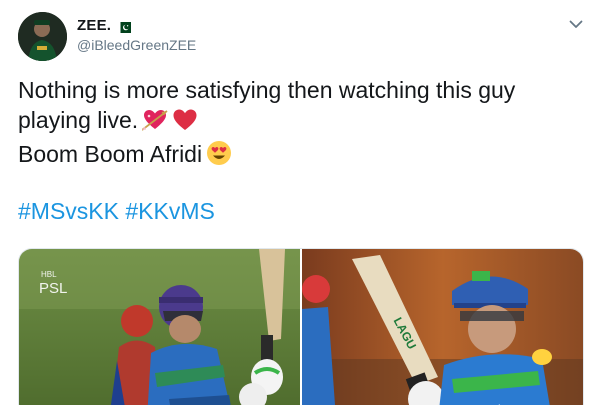 This screenshot has width=597, height=405. What do you see at coordinates (136, 45) in the screenshot?
I see `user-handle: @iBleedGreenZEE` at bounding box center [136, 45].